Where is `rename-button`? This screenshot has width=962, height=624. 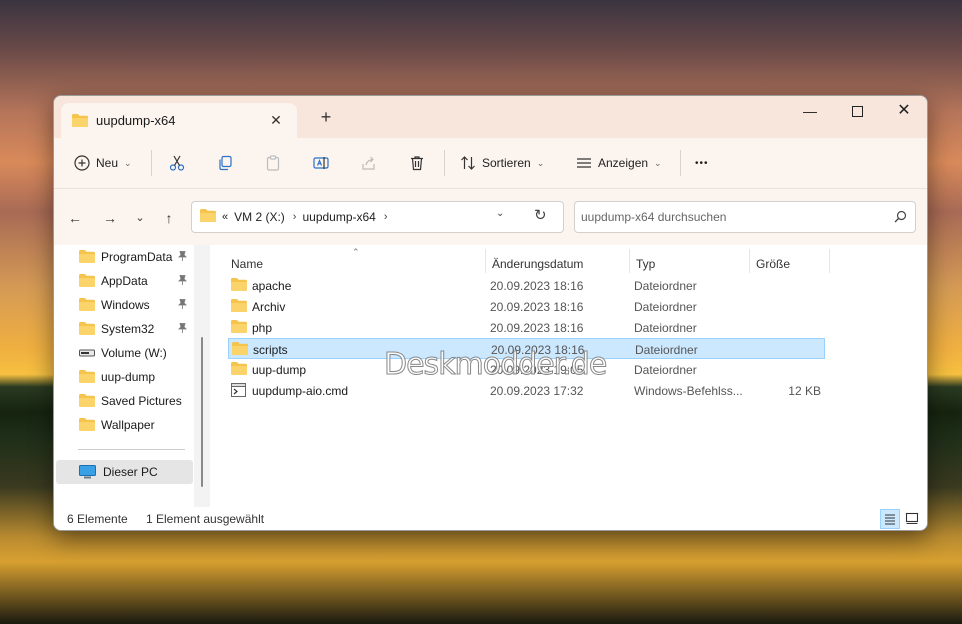
rename-button is located at coordinates (321, 163).